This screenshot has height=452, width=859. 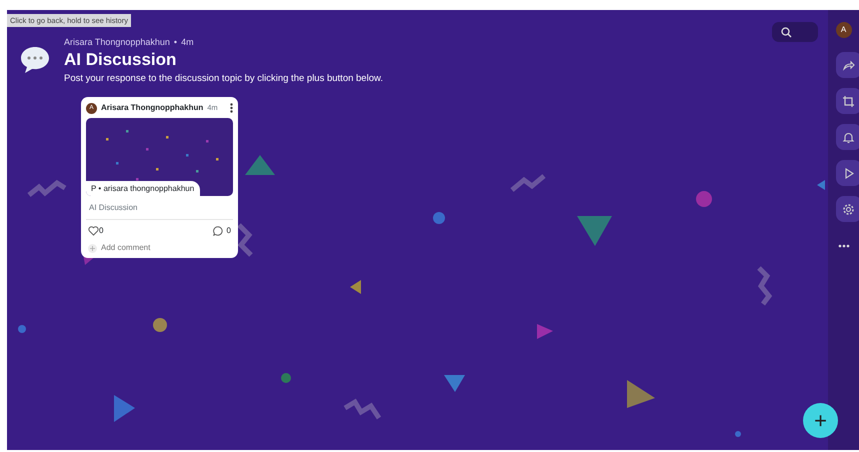 I want to click on page-description: Post your response to the discussion topic by clicking the plus button below., so click(x=223, y=79).